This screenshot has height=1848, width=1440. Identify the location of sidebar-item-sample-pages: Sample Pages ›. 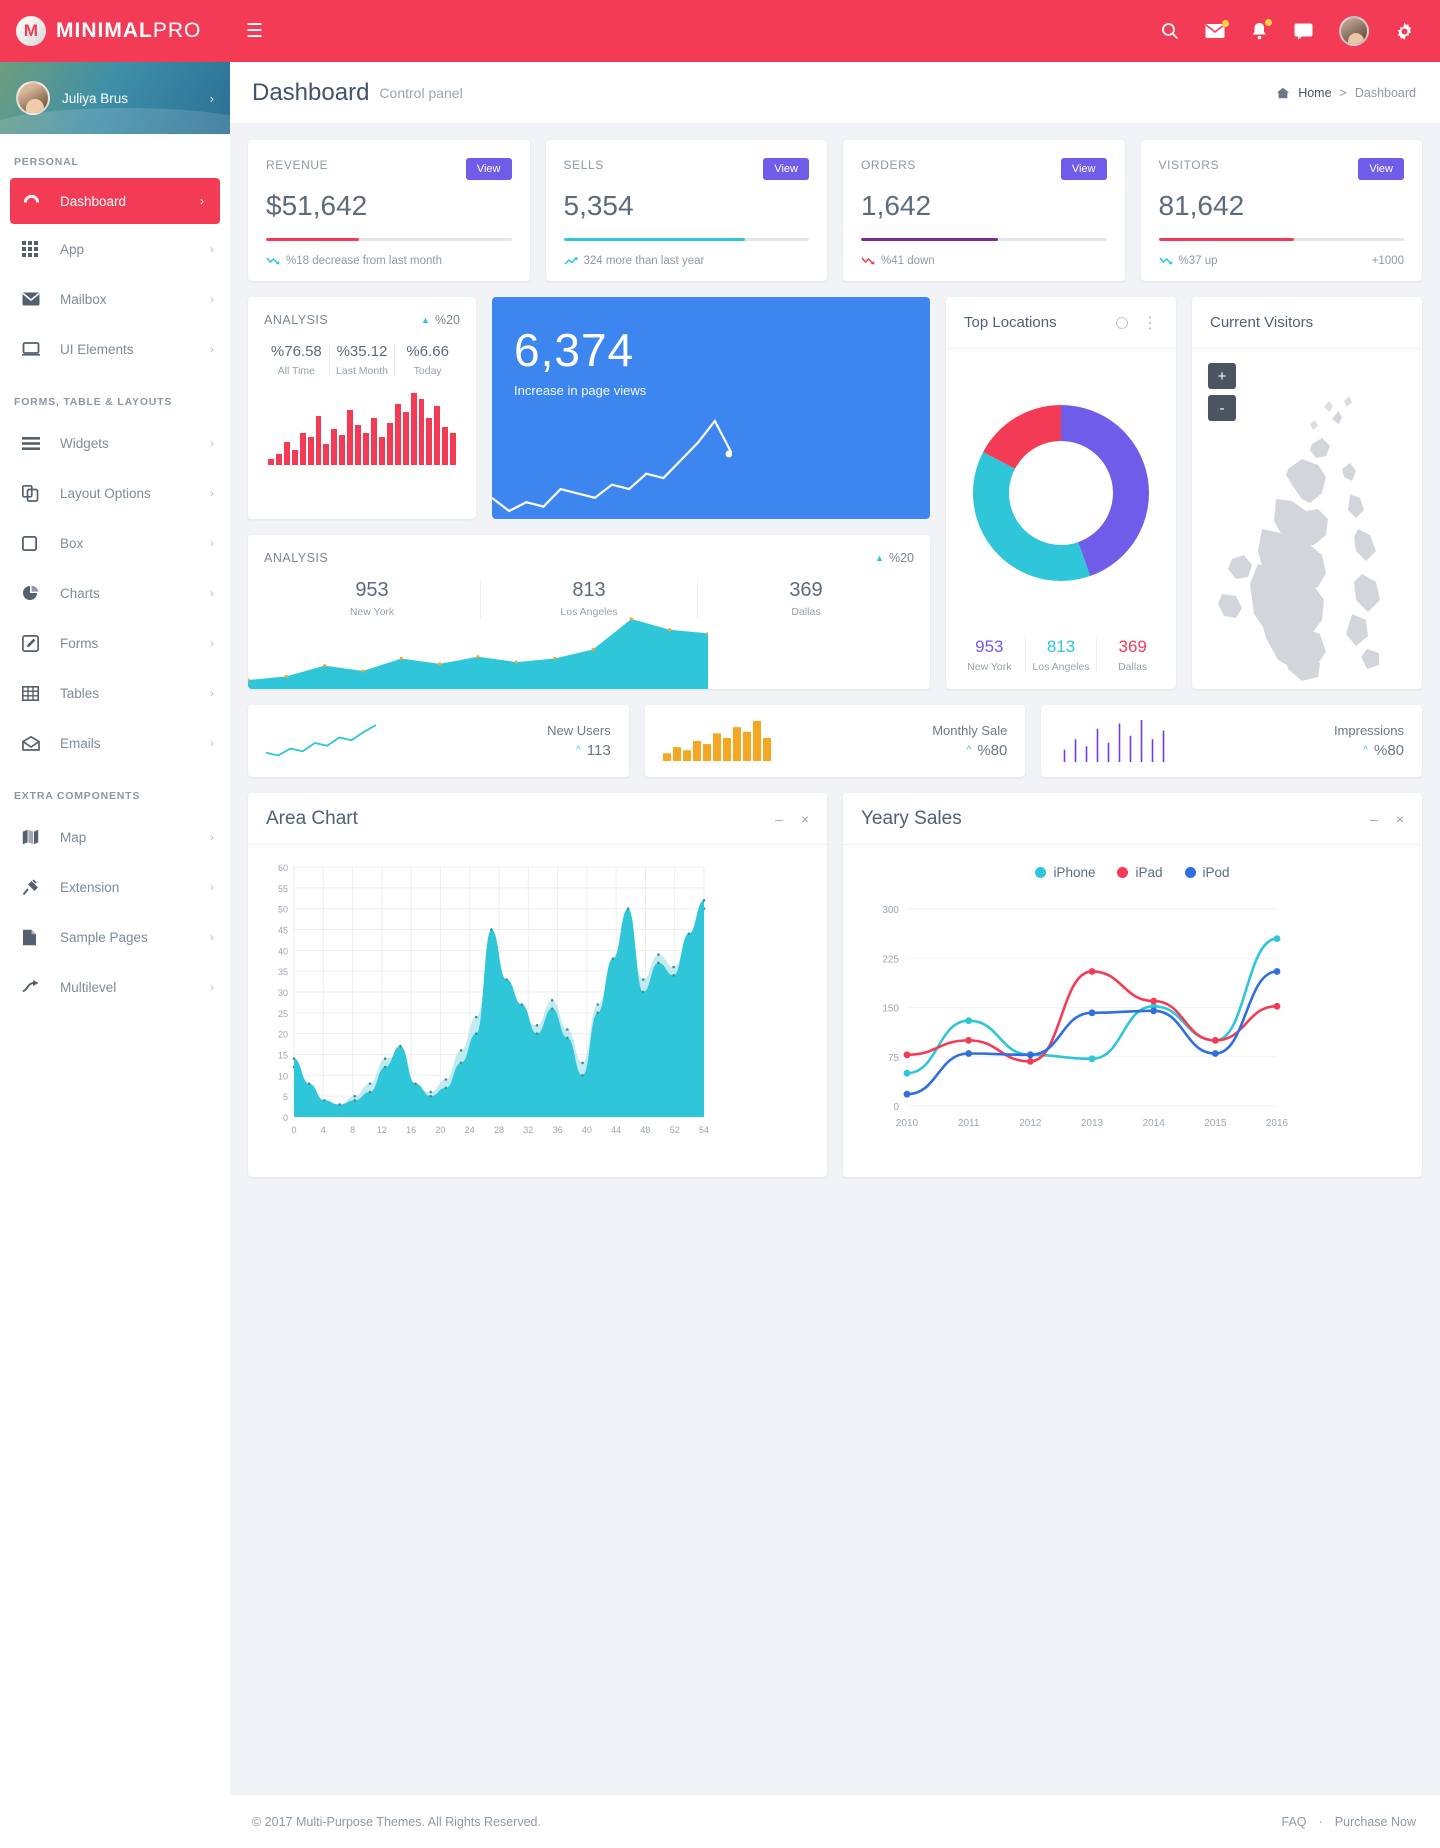
(115, 937).